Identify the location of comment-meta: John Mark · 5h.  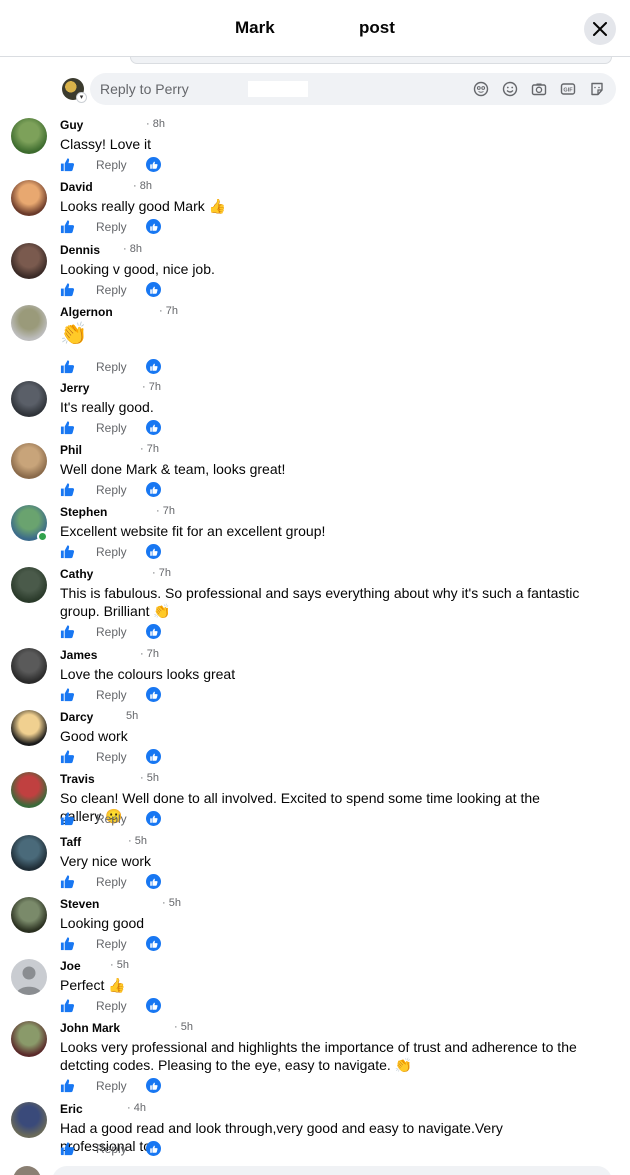
(126, 1029).